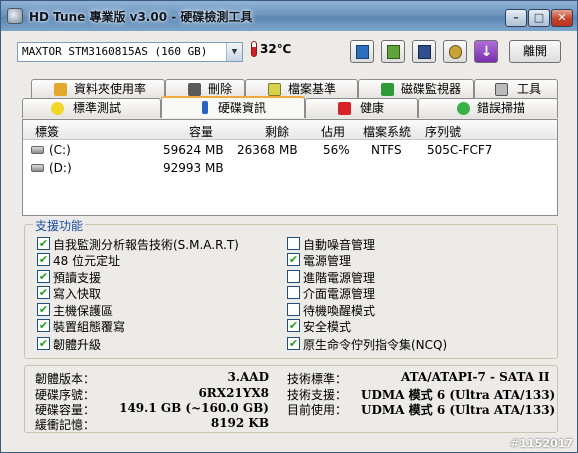 The height and width of the screenshot is (453, 578). I want to click on tab-tools: 工具, so click(516, 89).